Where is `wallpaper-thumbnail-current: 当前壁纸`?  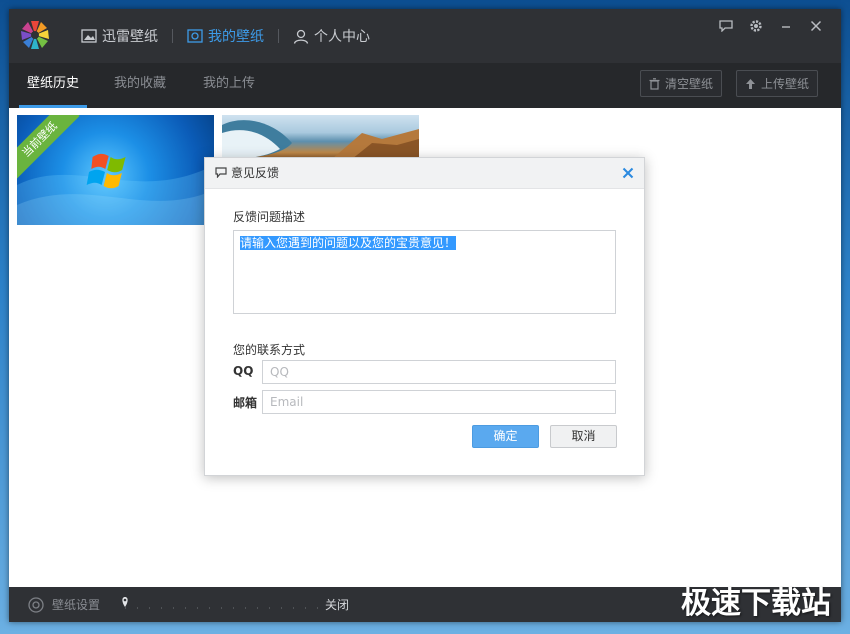
wallpaper-thumbnail-current: 当前壁纸 is located at coordinates (115, 170).